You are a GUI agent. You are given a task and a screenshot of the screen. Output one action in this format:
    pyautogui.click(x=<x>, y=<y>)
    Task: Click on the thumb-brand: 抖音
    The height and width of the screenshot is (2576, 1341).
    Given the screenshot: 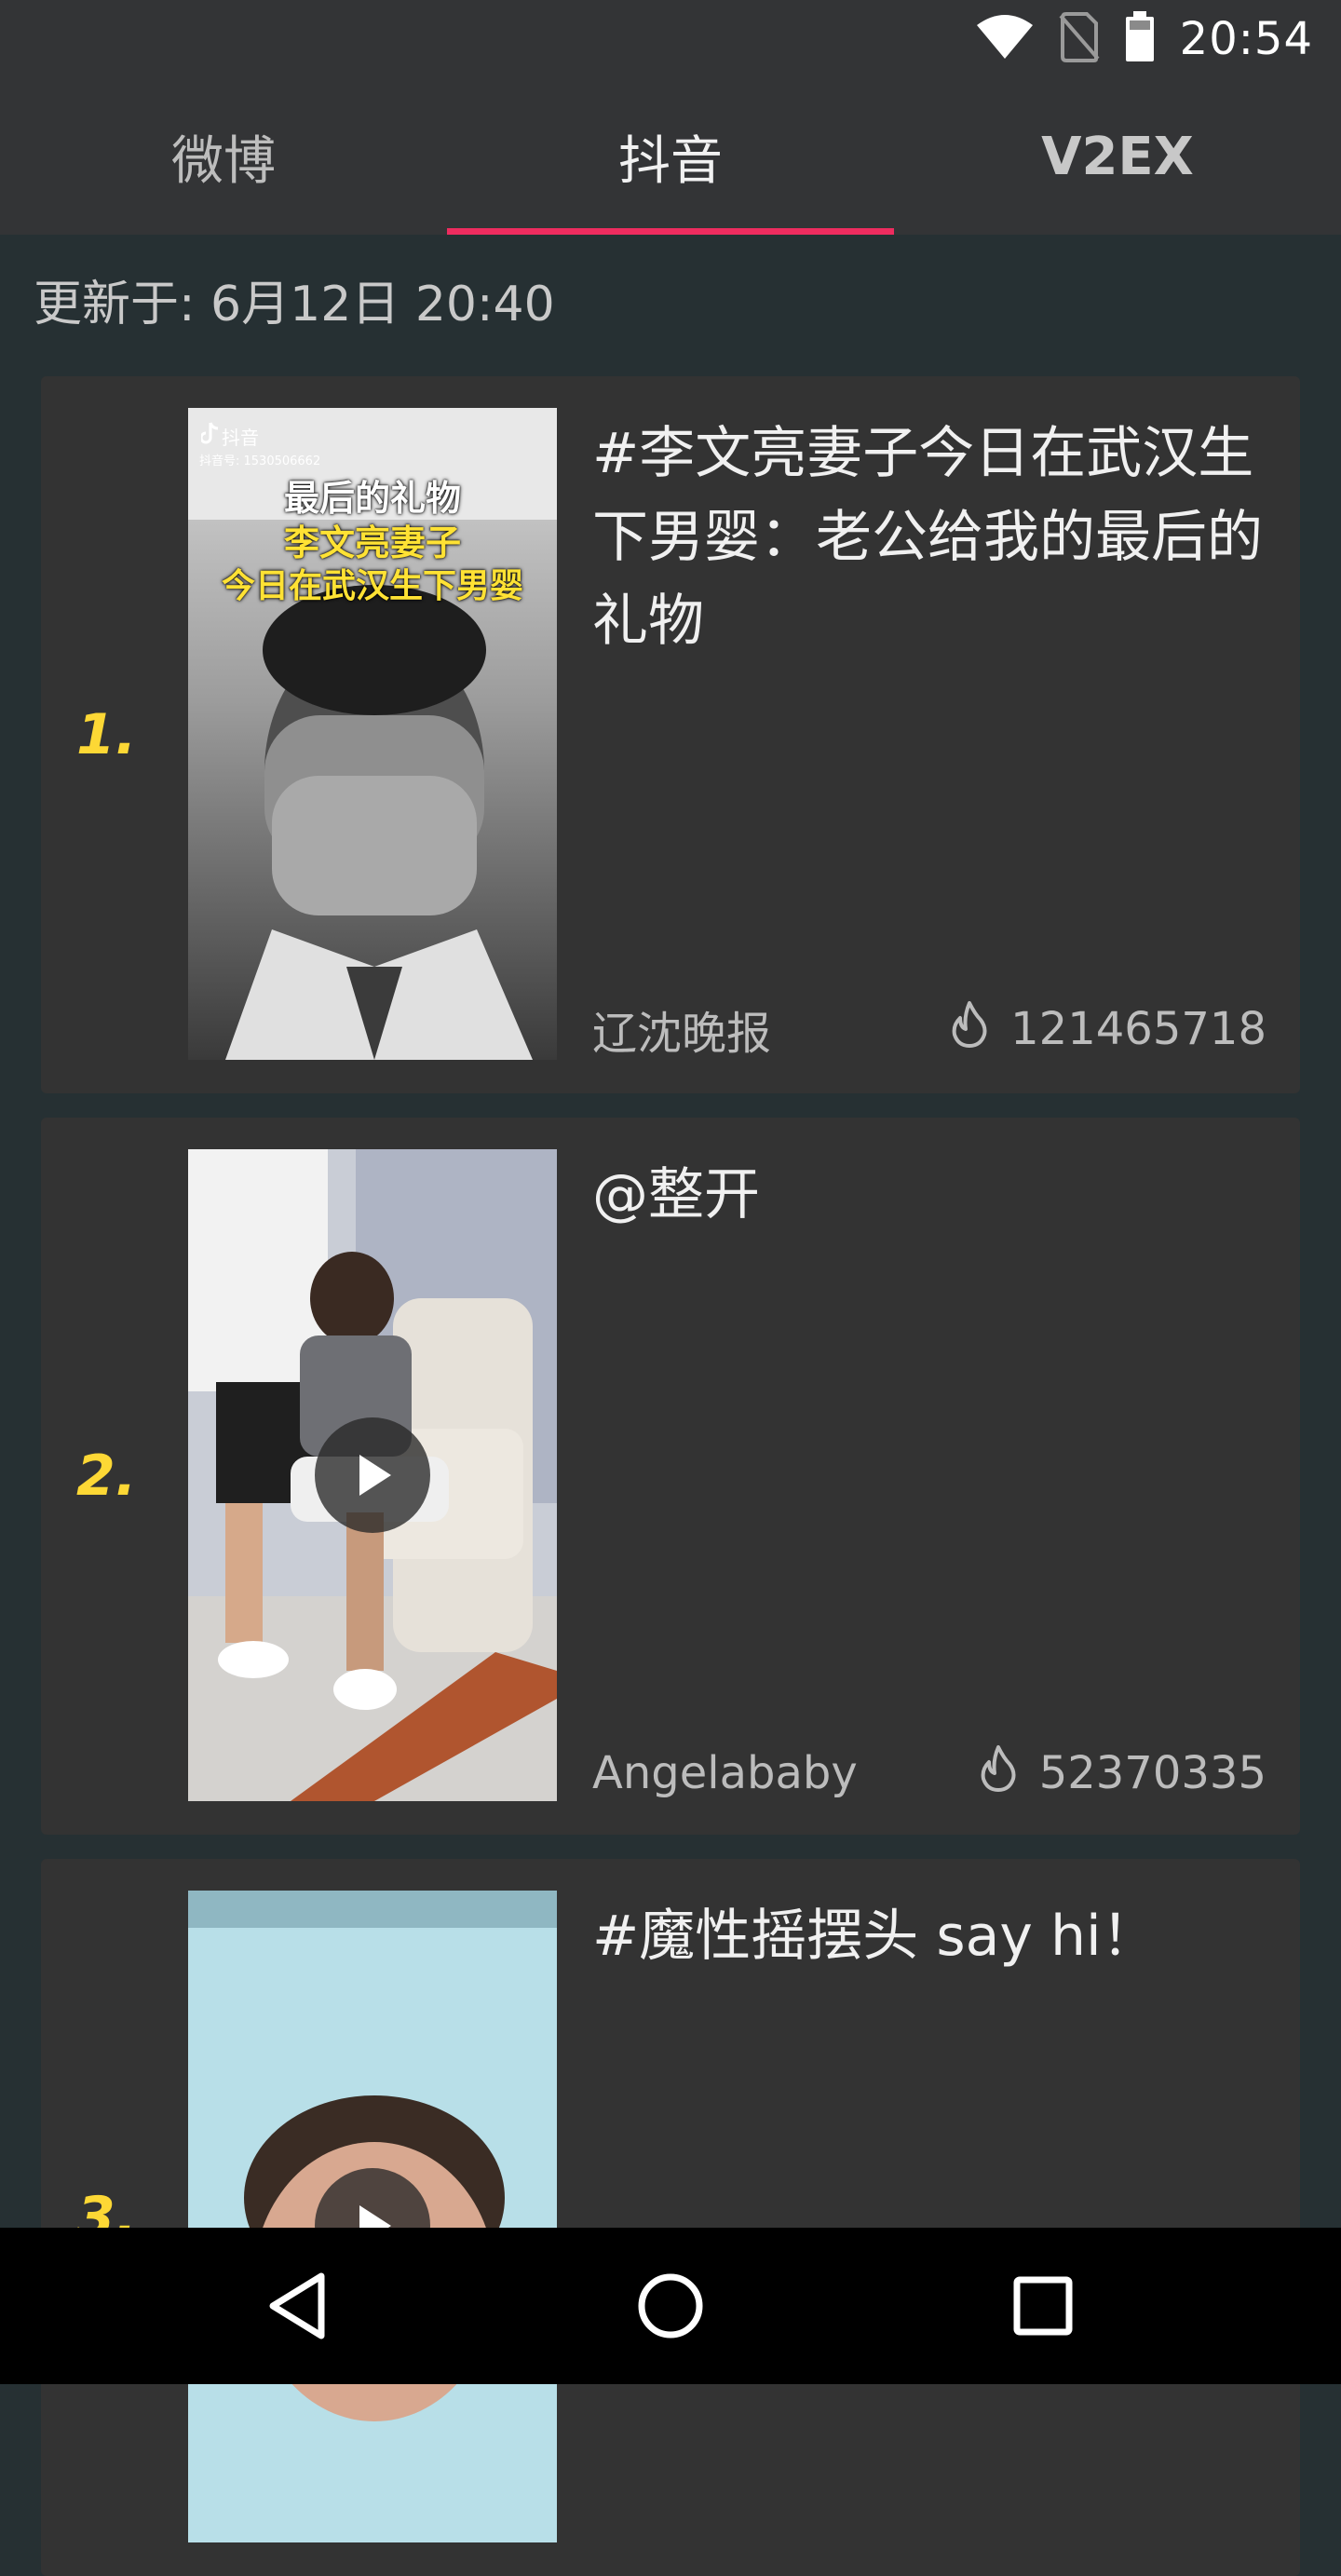 What is the action you would take?
    pyautogui.click(x=241, y=438)
    